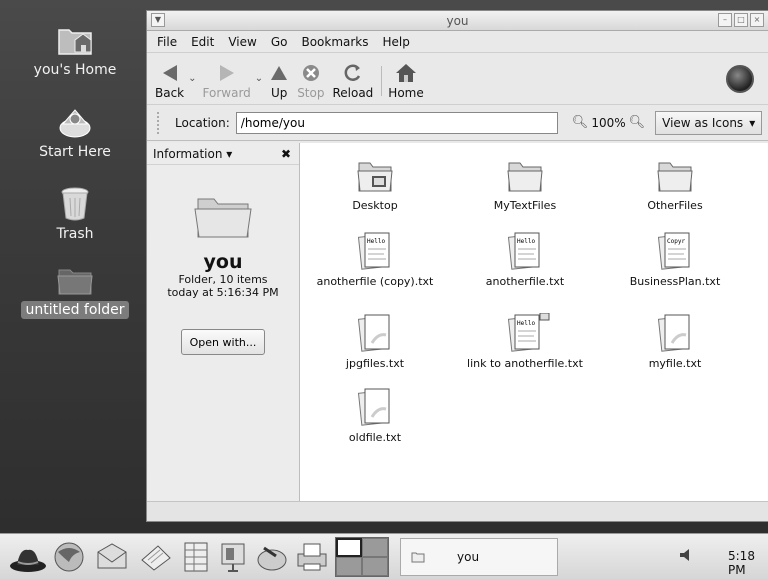 Image resolution: width=768 pixels, height=579 pixels. Describe the element at coordinates (75, 42) in the screenshot. I see `home-folder-icon` at that location.